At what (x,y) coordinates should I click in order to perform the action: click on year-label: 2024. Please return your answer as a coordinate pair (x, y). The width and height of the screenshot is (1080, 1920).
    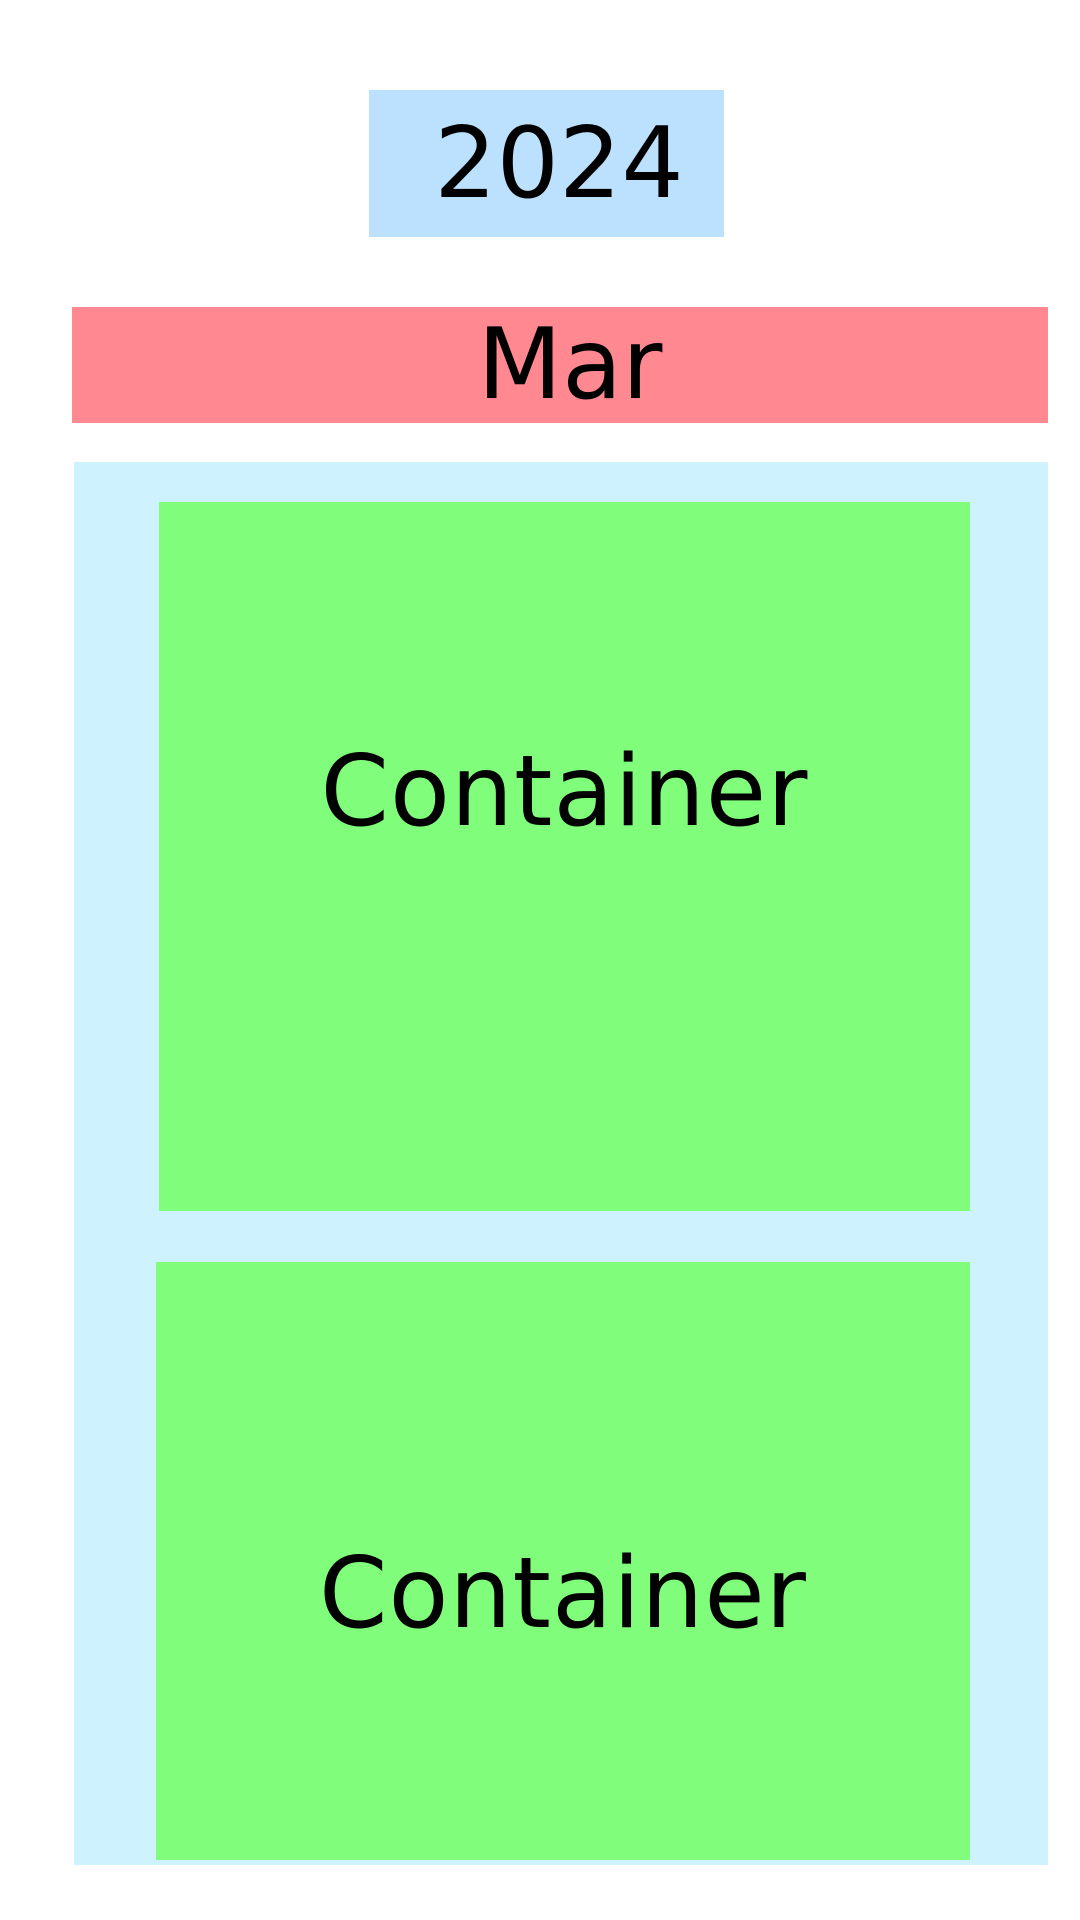
    Looking at the image, I should click on (546, 163).